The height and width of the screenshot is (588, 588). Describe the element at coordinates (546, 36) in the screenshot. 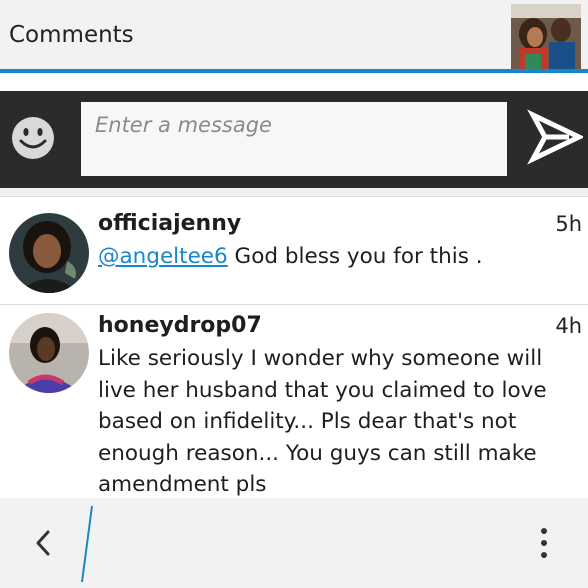

I see `profile-thumbnail` at that location.